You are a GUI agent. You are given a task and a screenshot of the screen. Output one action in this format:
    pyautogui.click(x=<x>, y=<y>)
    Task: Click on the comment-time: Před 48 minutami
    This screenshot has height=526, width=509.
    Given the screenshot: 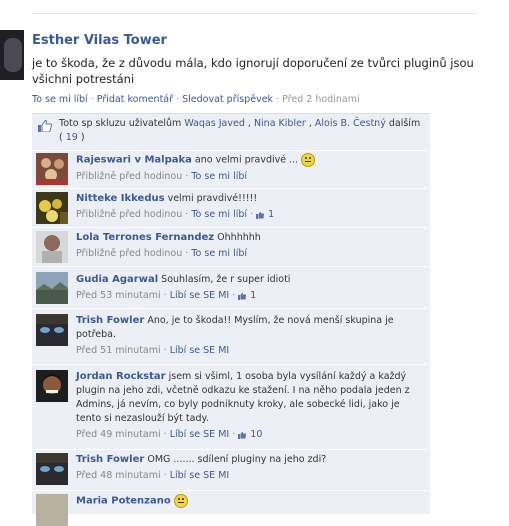 What is the action you would take?
    pyautogui.click(x=118, y=475)
    